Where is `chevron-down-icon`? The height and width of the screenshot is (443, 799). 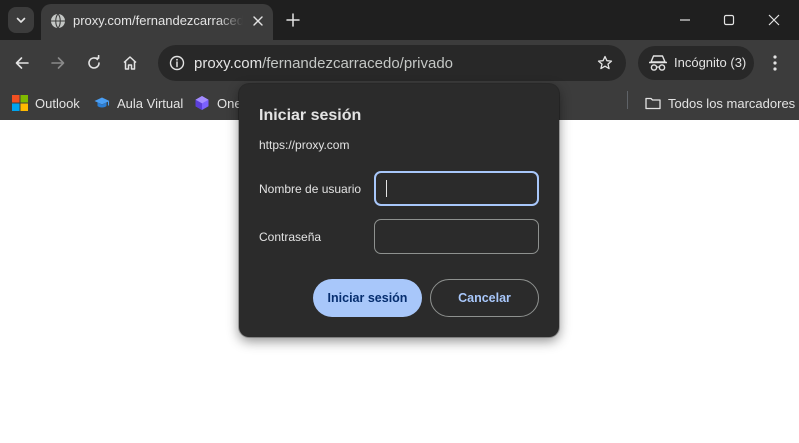
chevron-down-icon is located at coordinates (21, 20).